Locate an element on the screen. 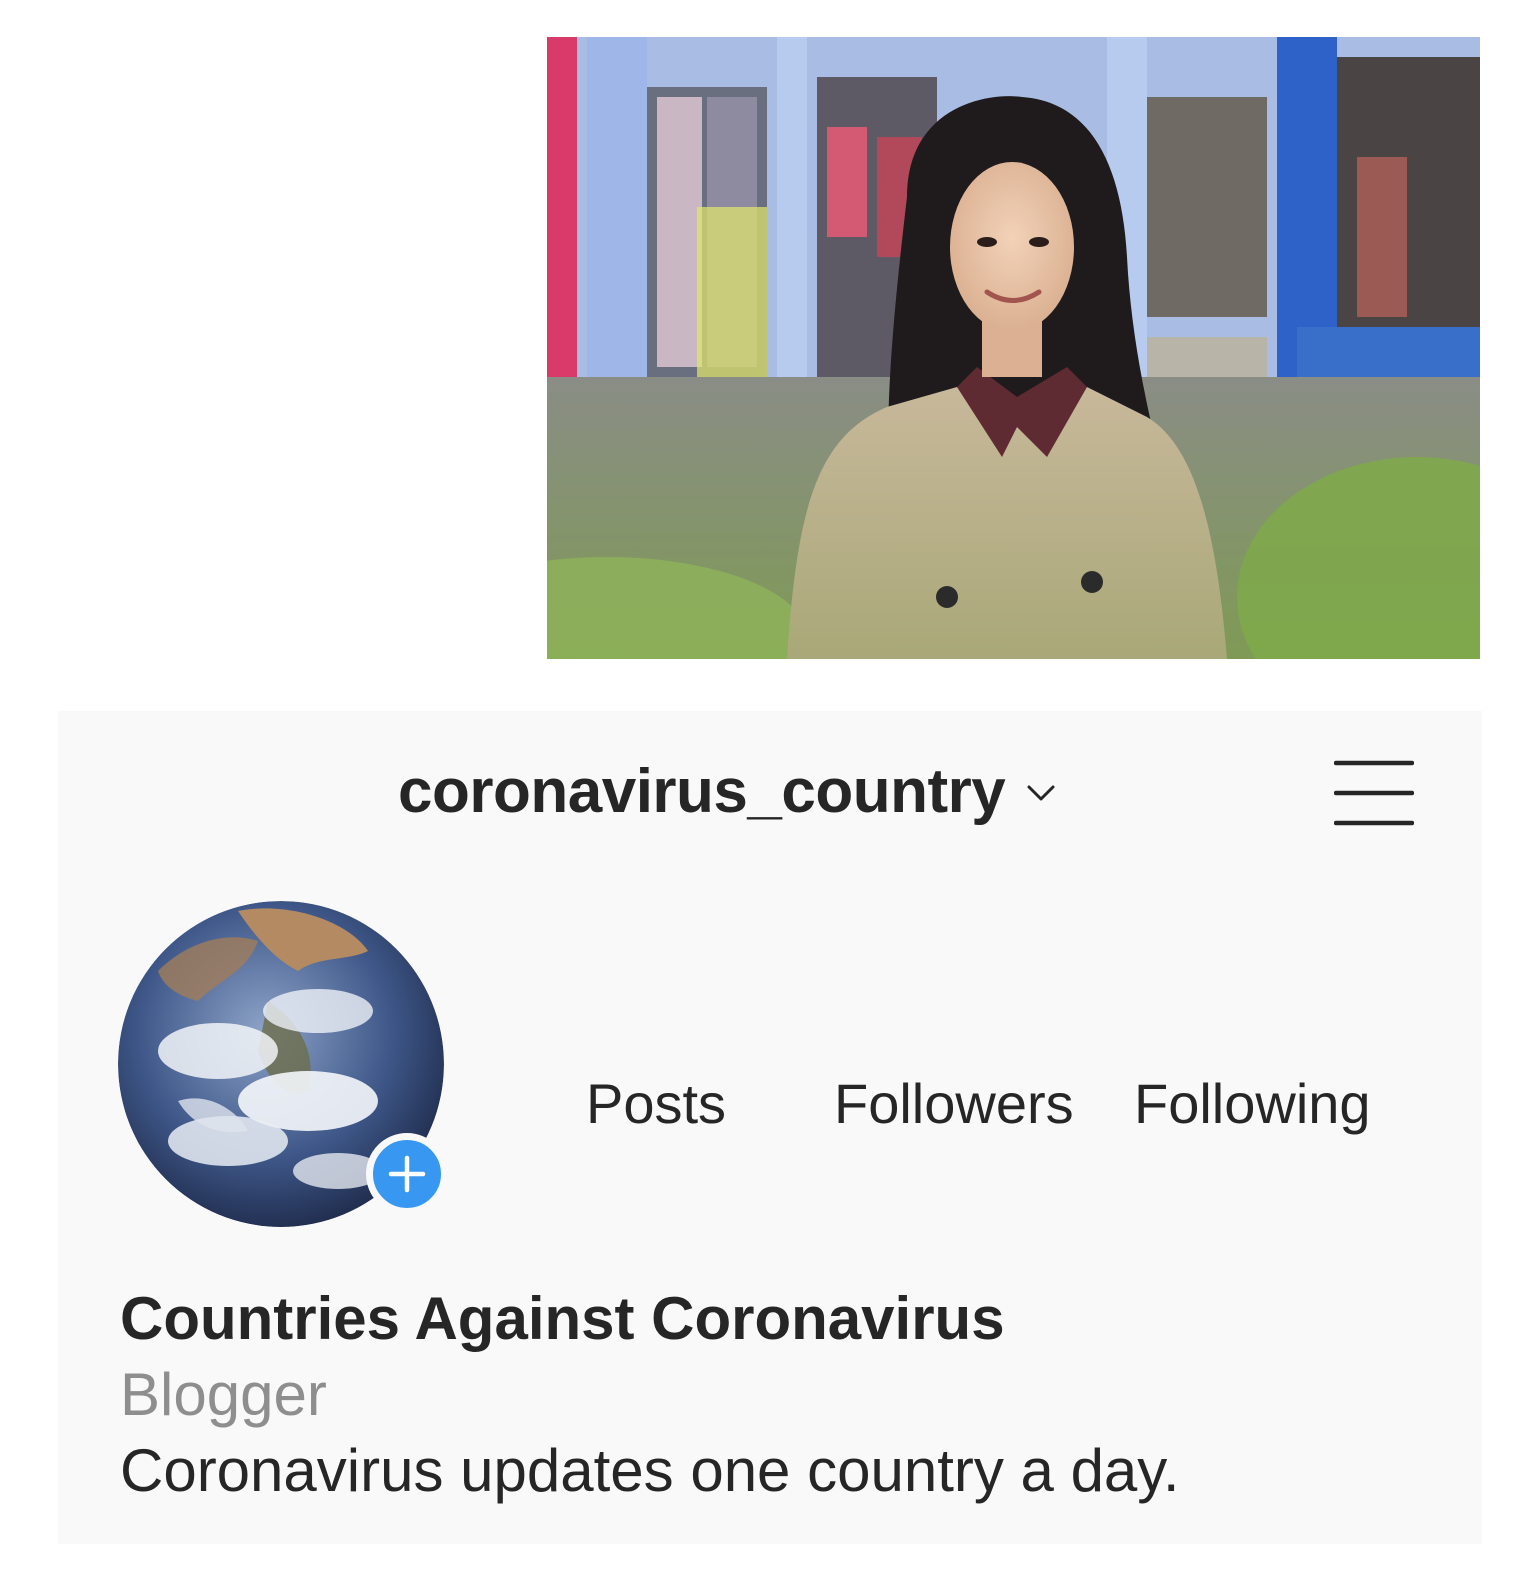  stat-followers: Followers is located at coordinates (954, 1103).